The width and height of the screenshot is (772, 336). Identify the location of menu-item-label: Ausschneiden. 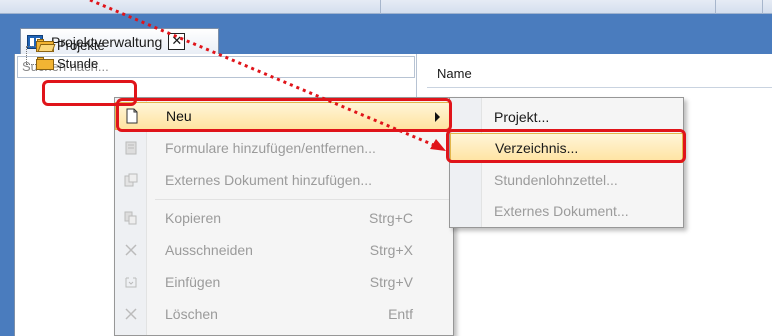
(209, 250).